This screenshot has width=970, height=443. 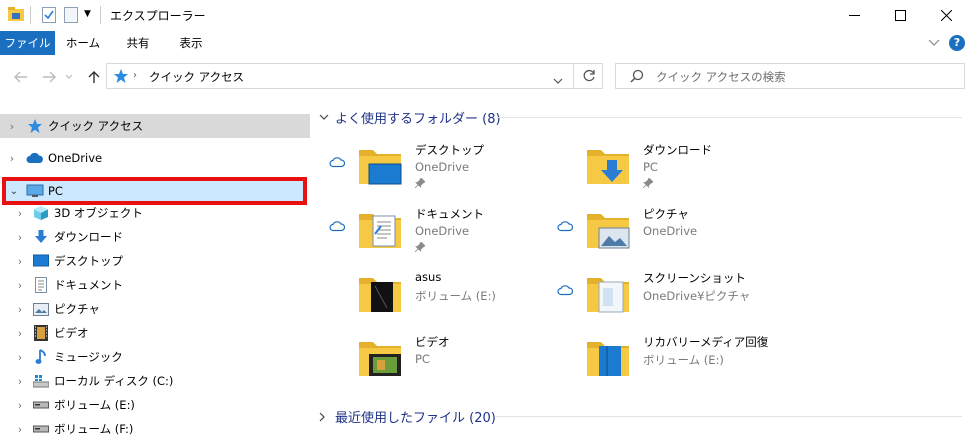 I want to click on refresh-icon, so click(x=589, y=77).